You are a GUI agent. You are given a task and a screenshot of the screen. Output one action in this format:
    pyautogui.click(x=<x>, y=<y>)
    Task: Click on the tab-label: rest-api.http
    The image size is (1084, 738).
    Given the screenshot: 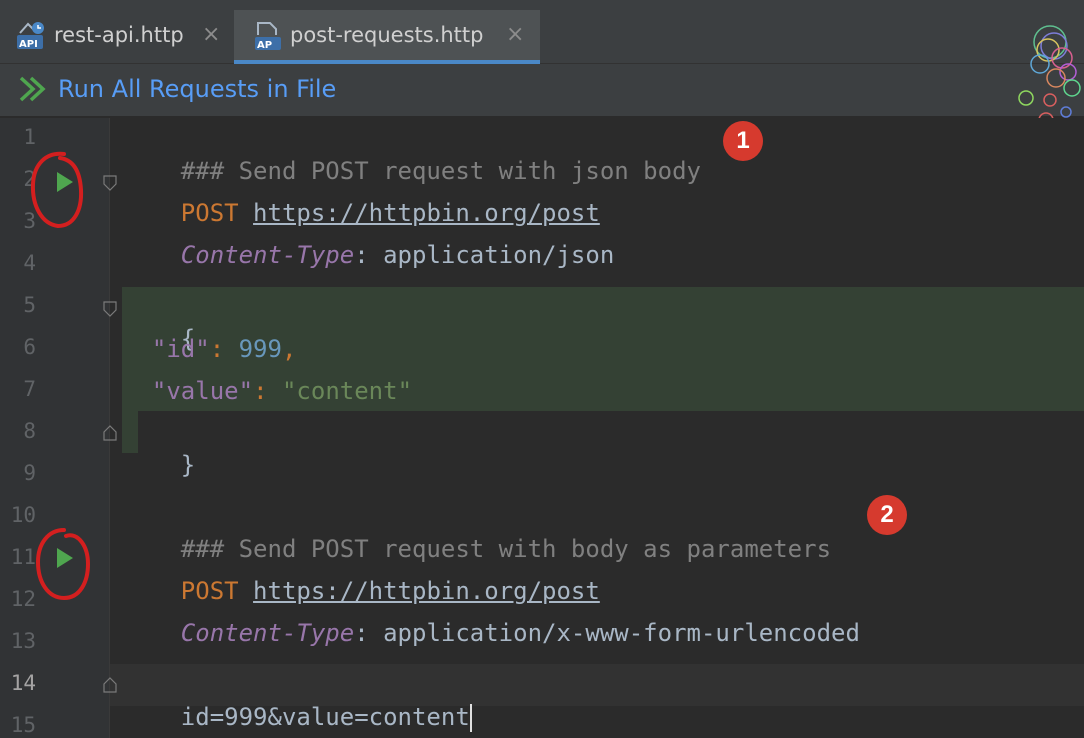 What is the action you would take?
    pyautogui.click(x=119, y=35)
    